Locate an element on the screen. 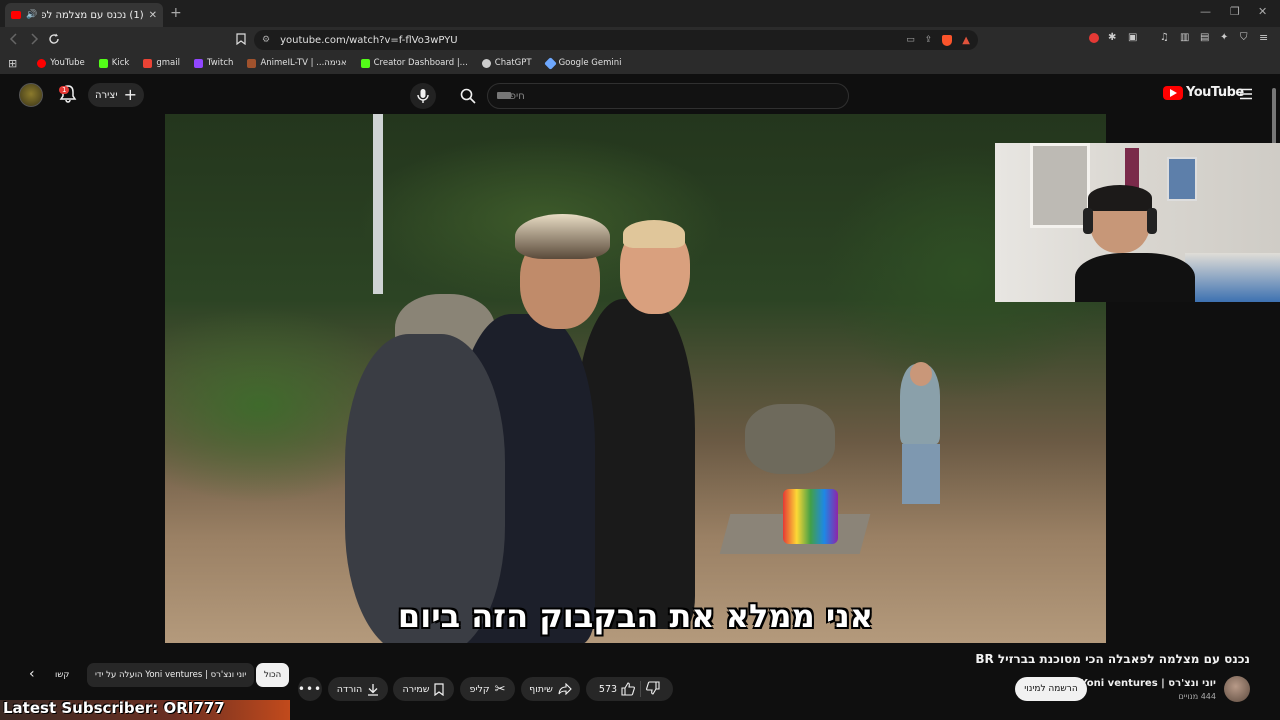  youtube-favicon-icon is located at coordinates (16, 15).